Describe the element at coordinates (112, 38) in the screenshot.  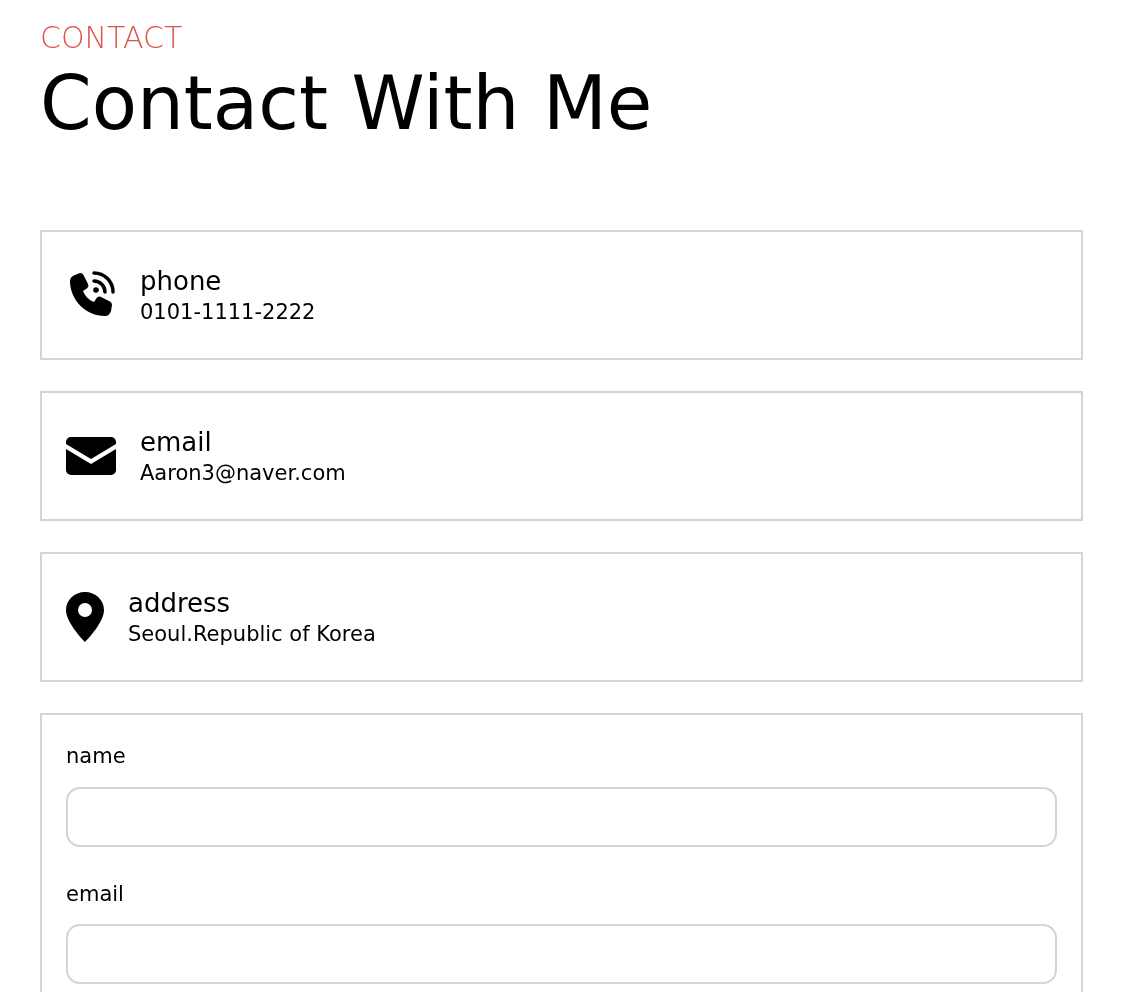
I see `section-label: CONTACT` at that location.